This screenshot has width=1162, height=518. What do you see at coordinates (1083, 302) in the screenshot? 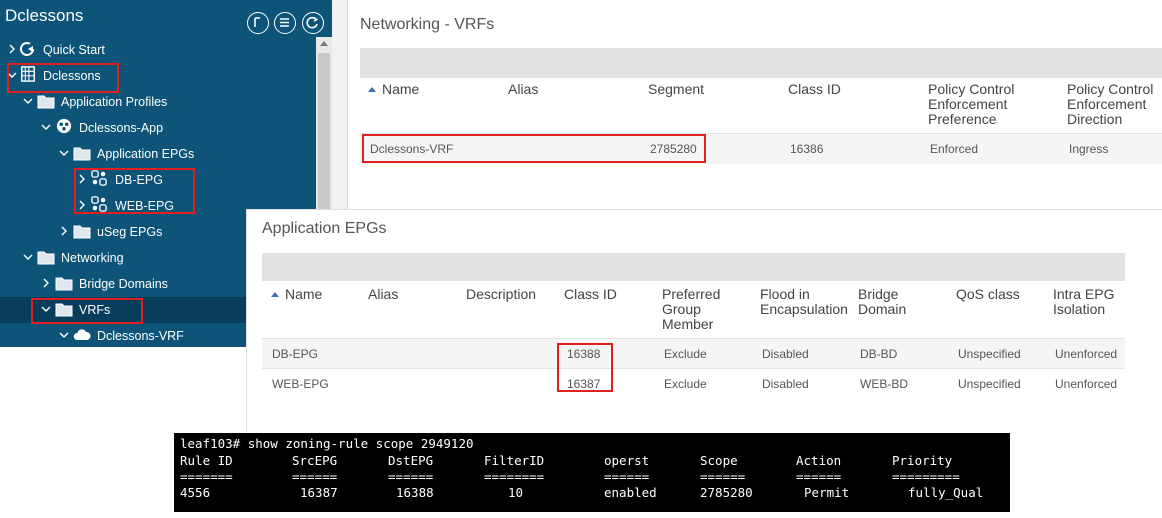
I see `epg-col-intra-epg-header: Intra EPG Isolation` at bounding box center [1083, 302].